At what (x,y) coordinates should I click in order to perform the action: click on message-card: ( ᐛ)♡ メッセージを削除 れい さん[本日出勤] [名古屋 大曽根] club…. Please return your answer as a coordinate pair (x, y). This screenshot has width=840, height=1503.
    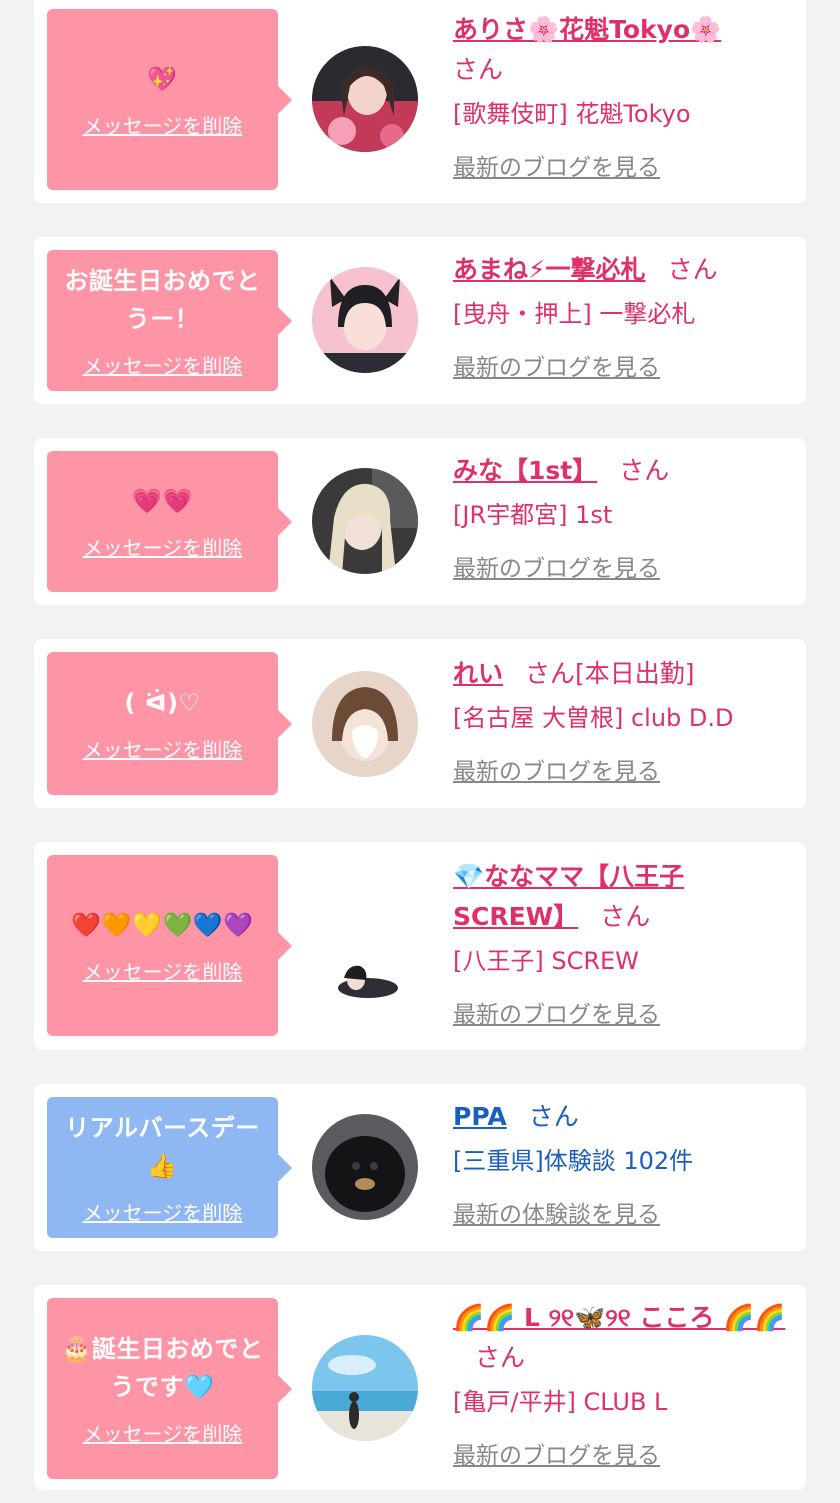
    Looking at the image, I should click on (420, 723).